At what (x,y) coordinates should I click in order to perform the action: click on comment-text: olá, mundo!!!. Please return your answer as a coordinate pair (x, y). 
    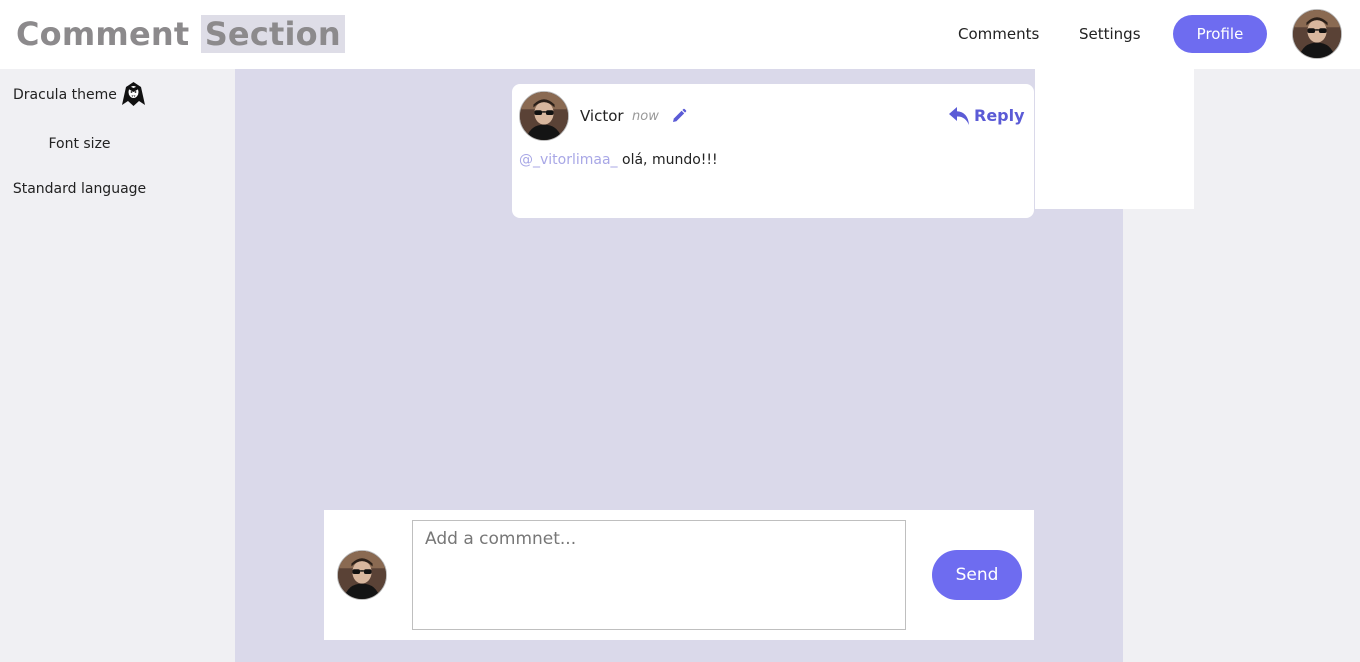
    Looking at the image, I should click on (670, 160).